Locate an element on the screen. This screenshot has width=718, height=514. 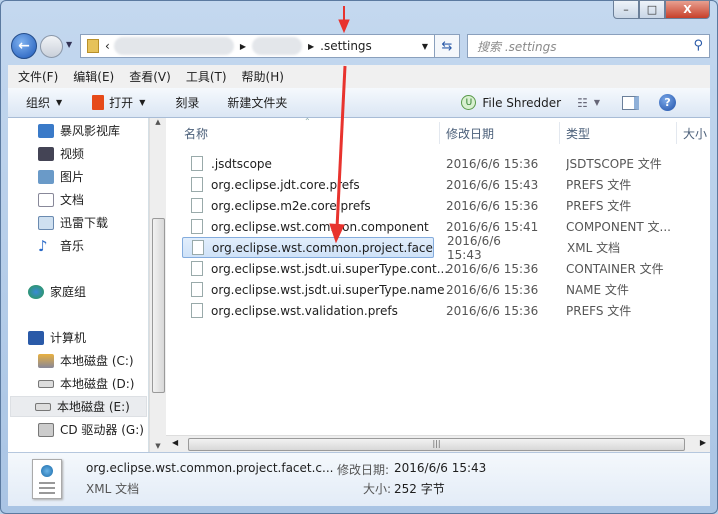
sidebar-item-cd-drive: CD 驱动器 (G:) is located at coordinates (91, 429).